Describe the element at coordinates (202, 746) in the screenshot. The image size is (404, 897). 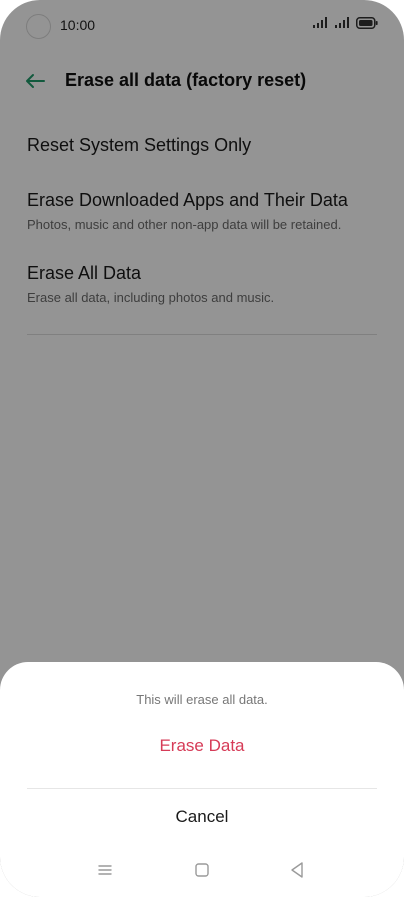
I see `erase-data-button: Erase Data` at that location.